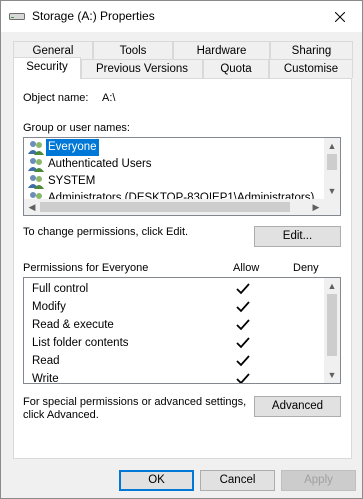 The image size is (363, 499). What do you see at coordinates (61, 415) in the screenshot?
I see `advanced-text-line2: click Advanced.` at bounding box center [61, 415].